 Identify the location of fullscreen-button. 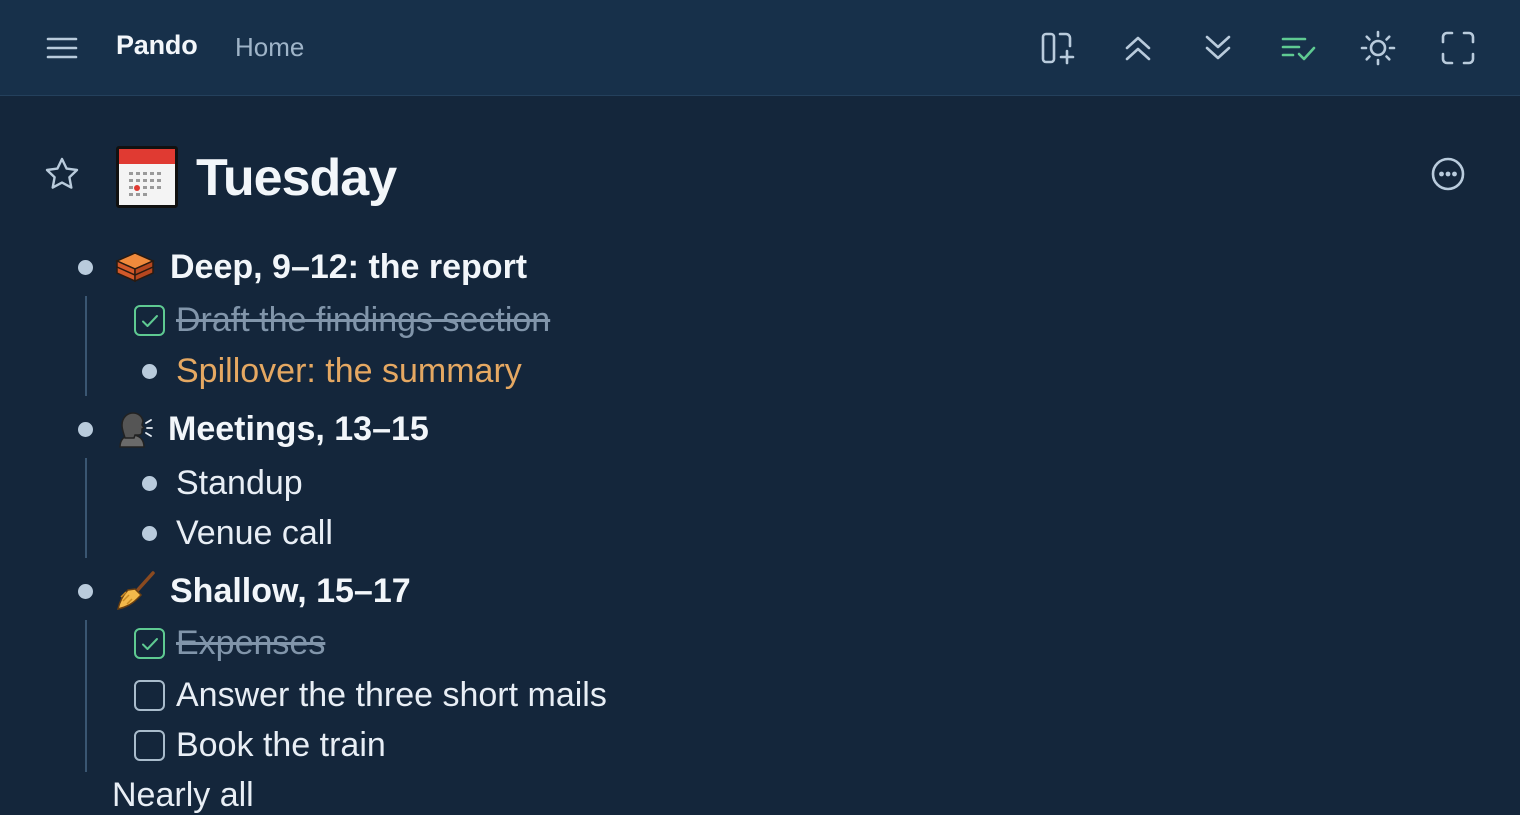
(1458, 48).